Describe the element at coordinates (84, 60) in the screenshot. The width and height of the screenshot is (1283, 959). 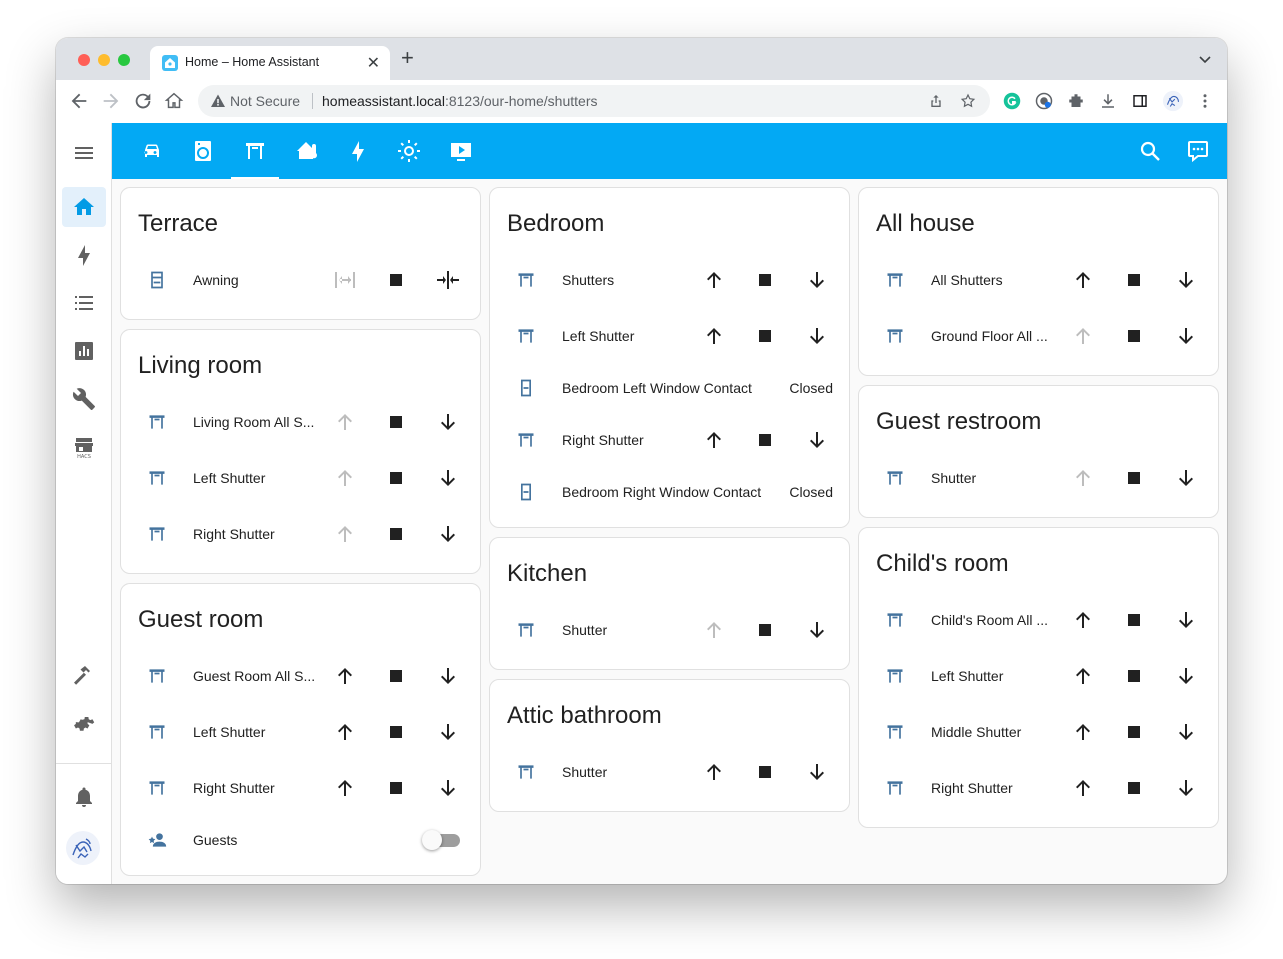
I see `close-window-button` at that location.